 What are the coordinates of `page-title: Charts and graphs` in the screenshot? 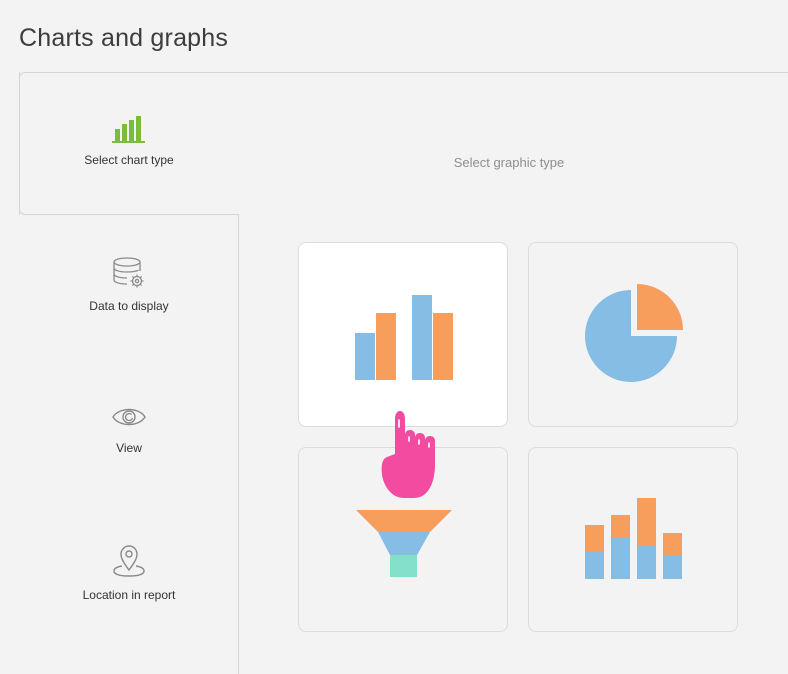 It's located at (124, 38).